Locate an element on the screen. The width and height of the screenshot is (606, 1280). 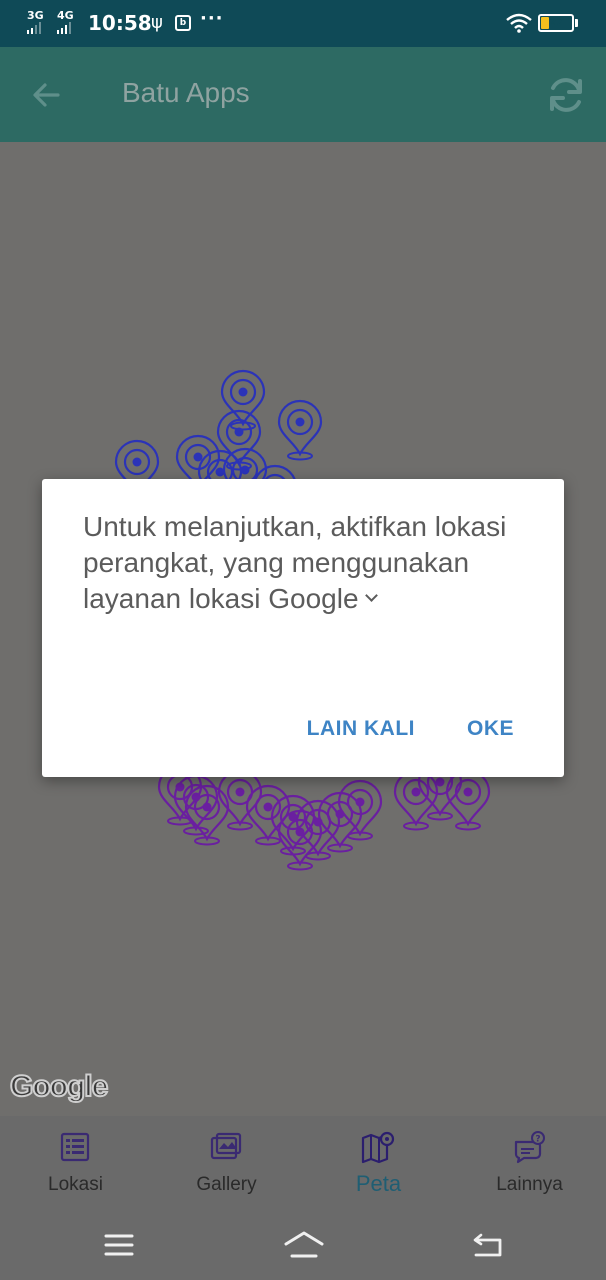
wifi-icon is located at coordinates (519, 23).